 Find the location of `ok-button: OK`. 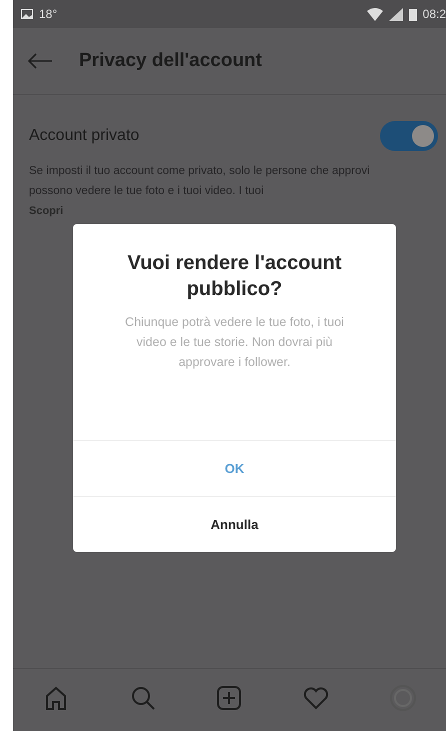

ok-button: OK is located at coordinates (234, 468).